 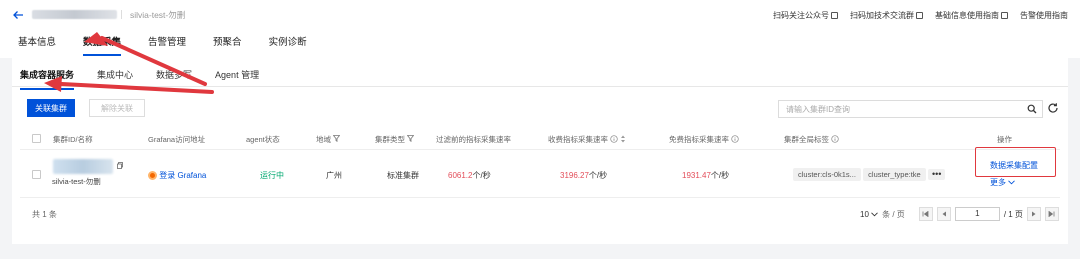 What do you see at coordinates (584, 175) in the screenshot?
I see `billed-rate: 3196.27个/秒` at bounding box center [584, 175].